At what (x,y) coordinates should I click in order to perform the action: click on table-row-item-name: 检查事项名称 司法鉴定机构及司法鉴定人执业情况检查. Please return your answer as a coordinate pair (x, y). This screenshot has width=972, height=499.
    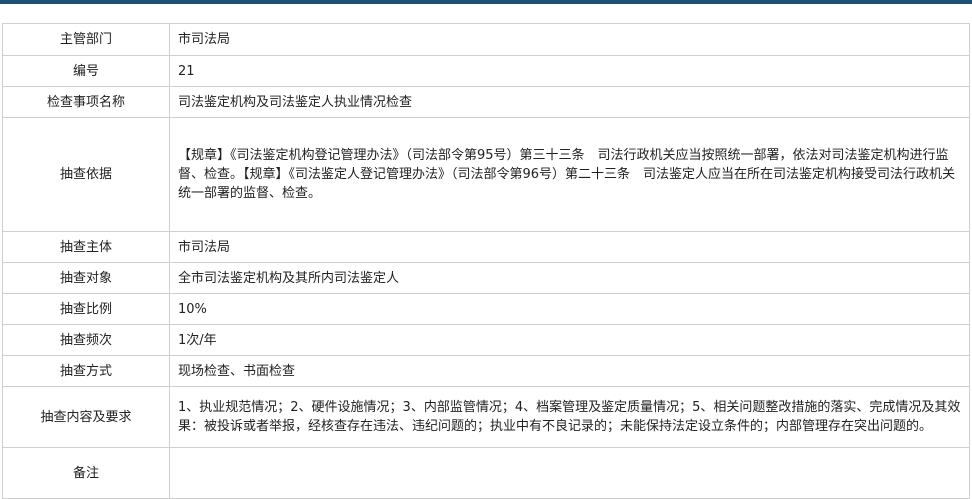
    Looking at the image, I should click on (486, 102).